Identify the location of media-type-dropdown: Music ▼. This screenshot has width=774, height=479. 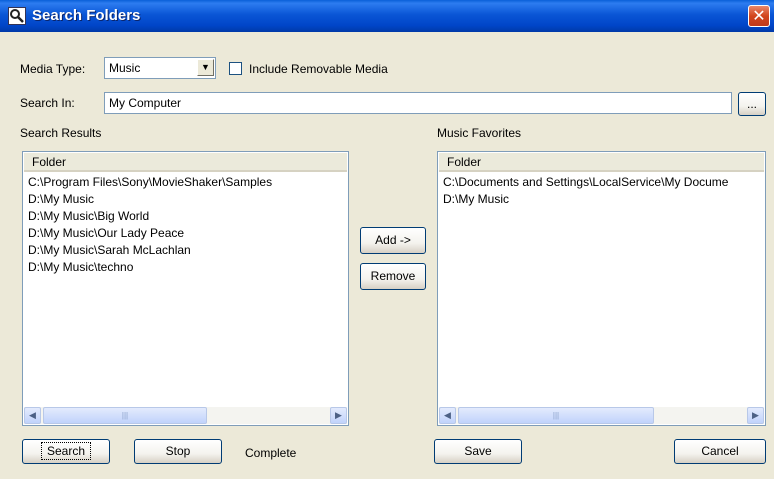
(160, 68).